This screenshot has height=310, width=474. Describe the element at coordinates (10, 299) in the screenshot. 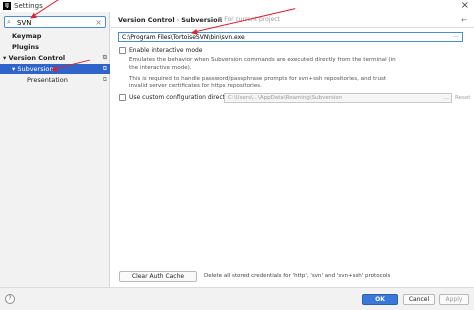

I see `help-icon: ?` at that location.